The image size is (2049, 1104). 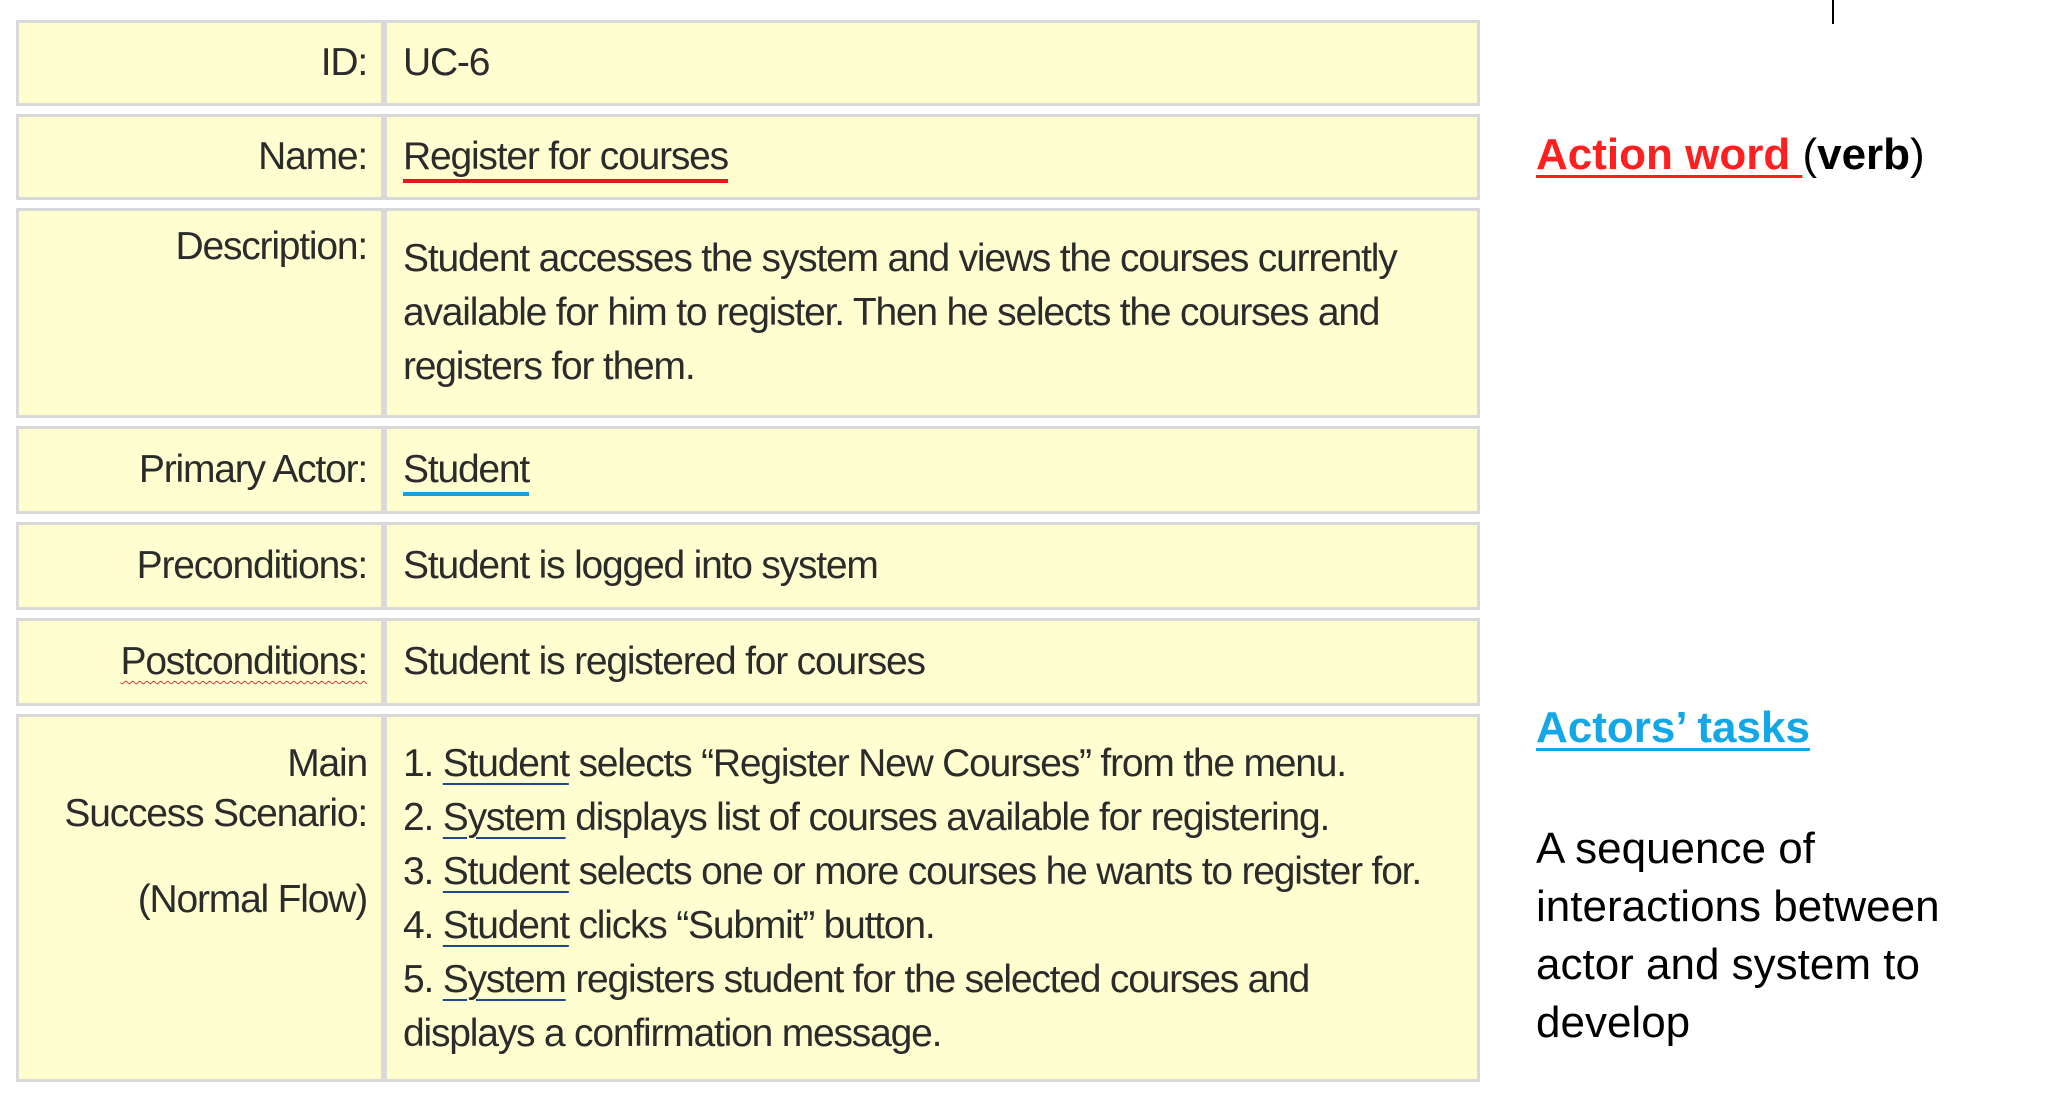 I want to click on description-label: Description:, so click(x=200, y=313).